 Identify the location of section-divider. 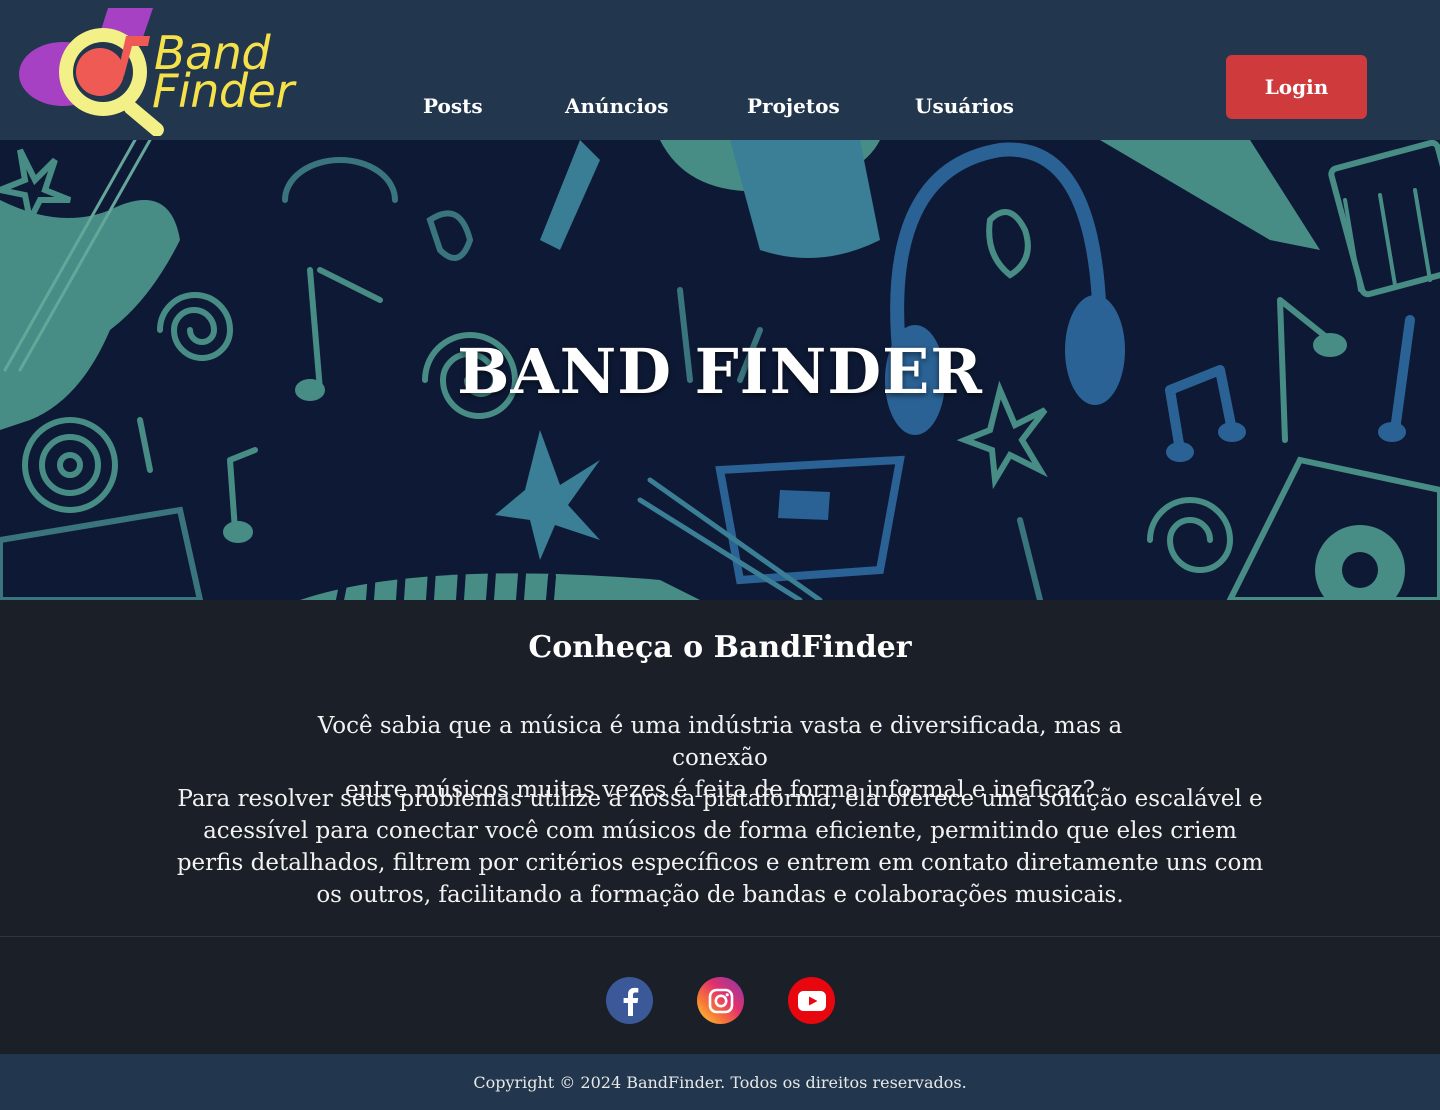
(720, 936).